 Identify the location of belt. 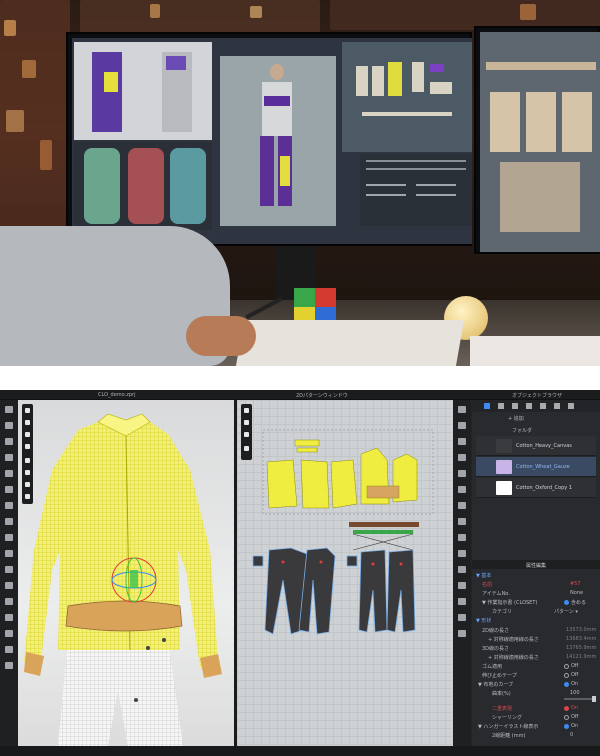
(124, 616).